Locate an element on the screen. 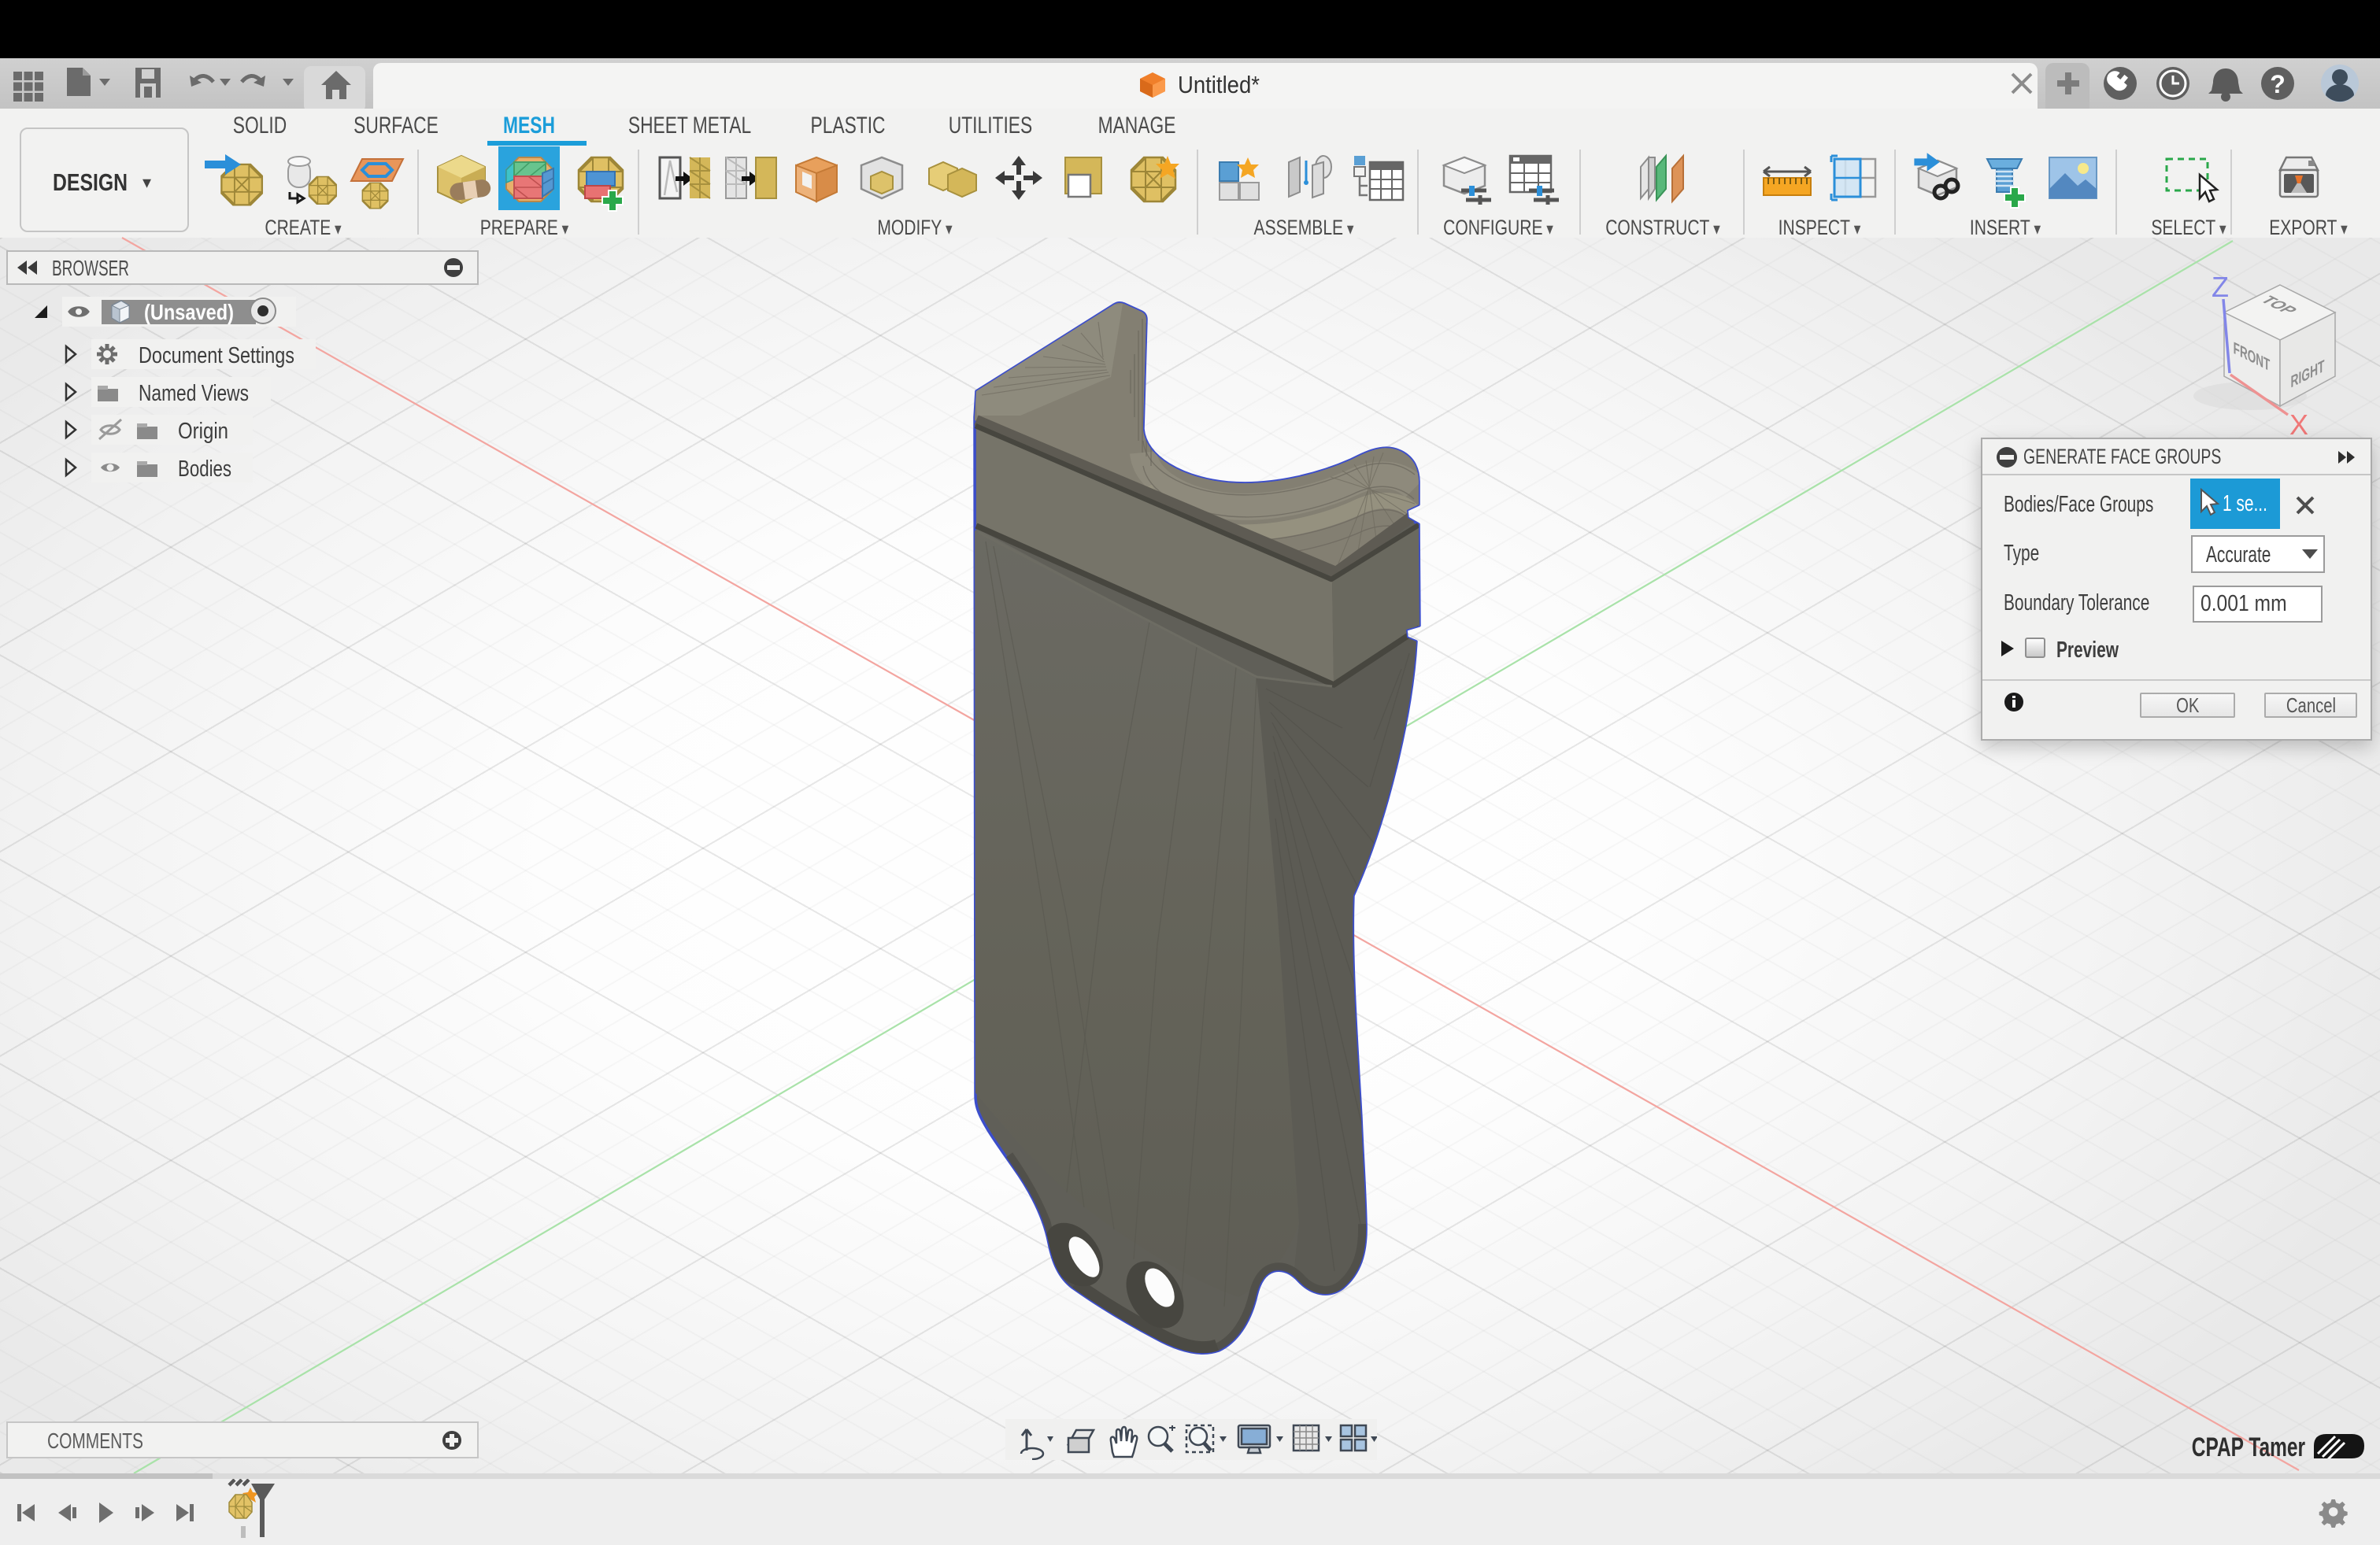 Image resolution: width=2380 pixels, height=1545 pixels. svg-text: Bodies is located at coordinates (204, 469).